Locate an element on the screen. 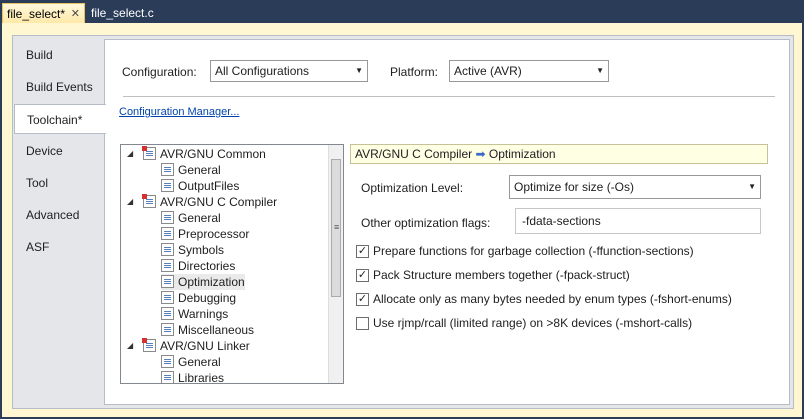 The width and height of the screenshot is (804, 419). tree-label: Warnings is located at coordinates (203, 314).